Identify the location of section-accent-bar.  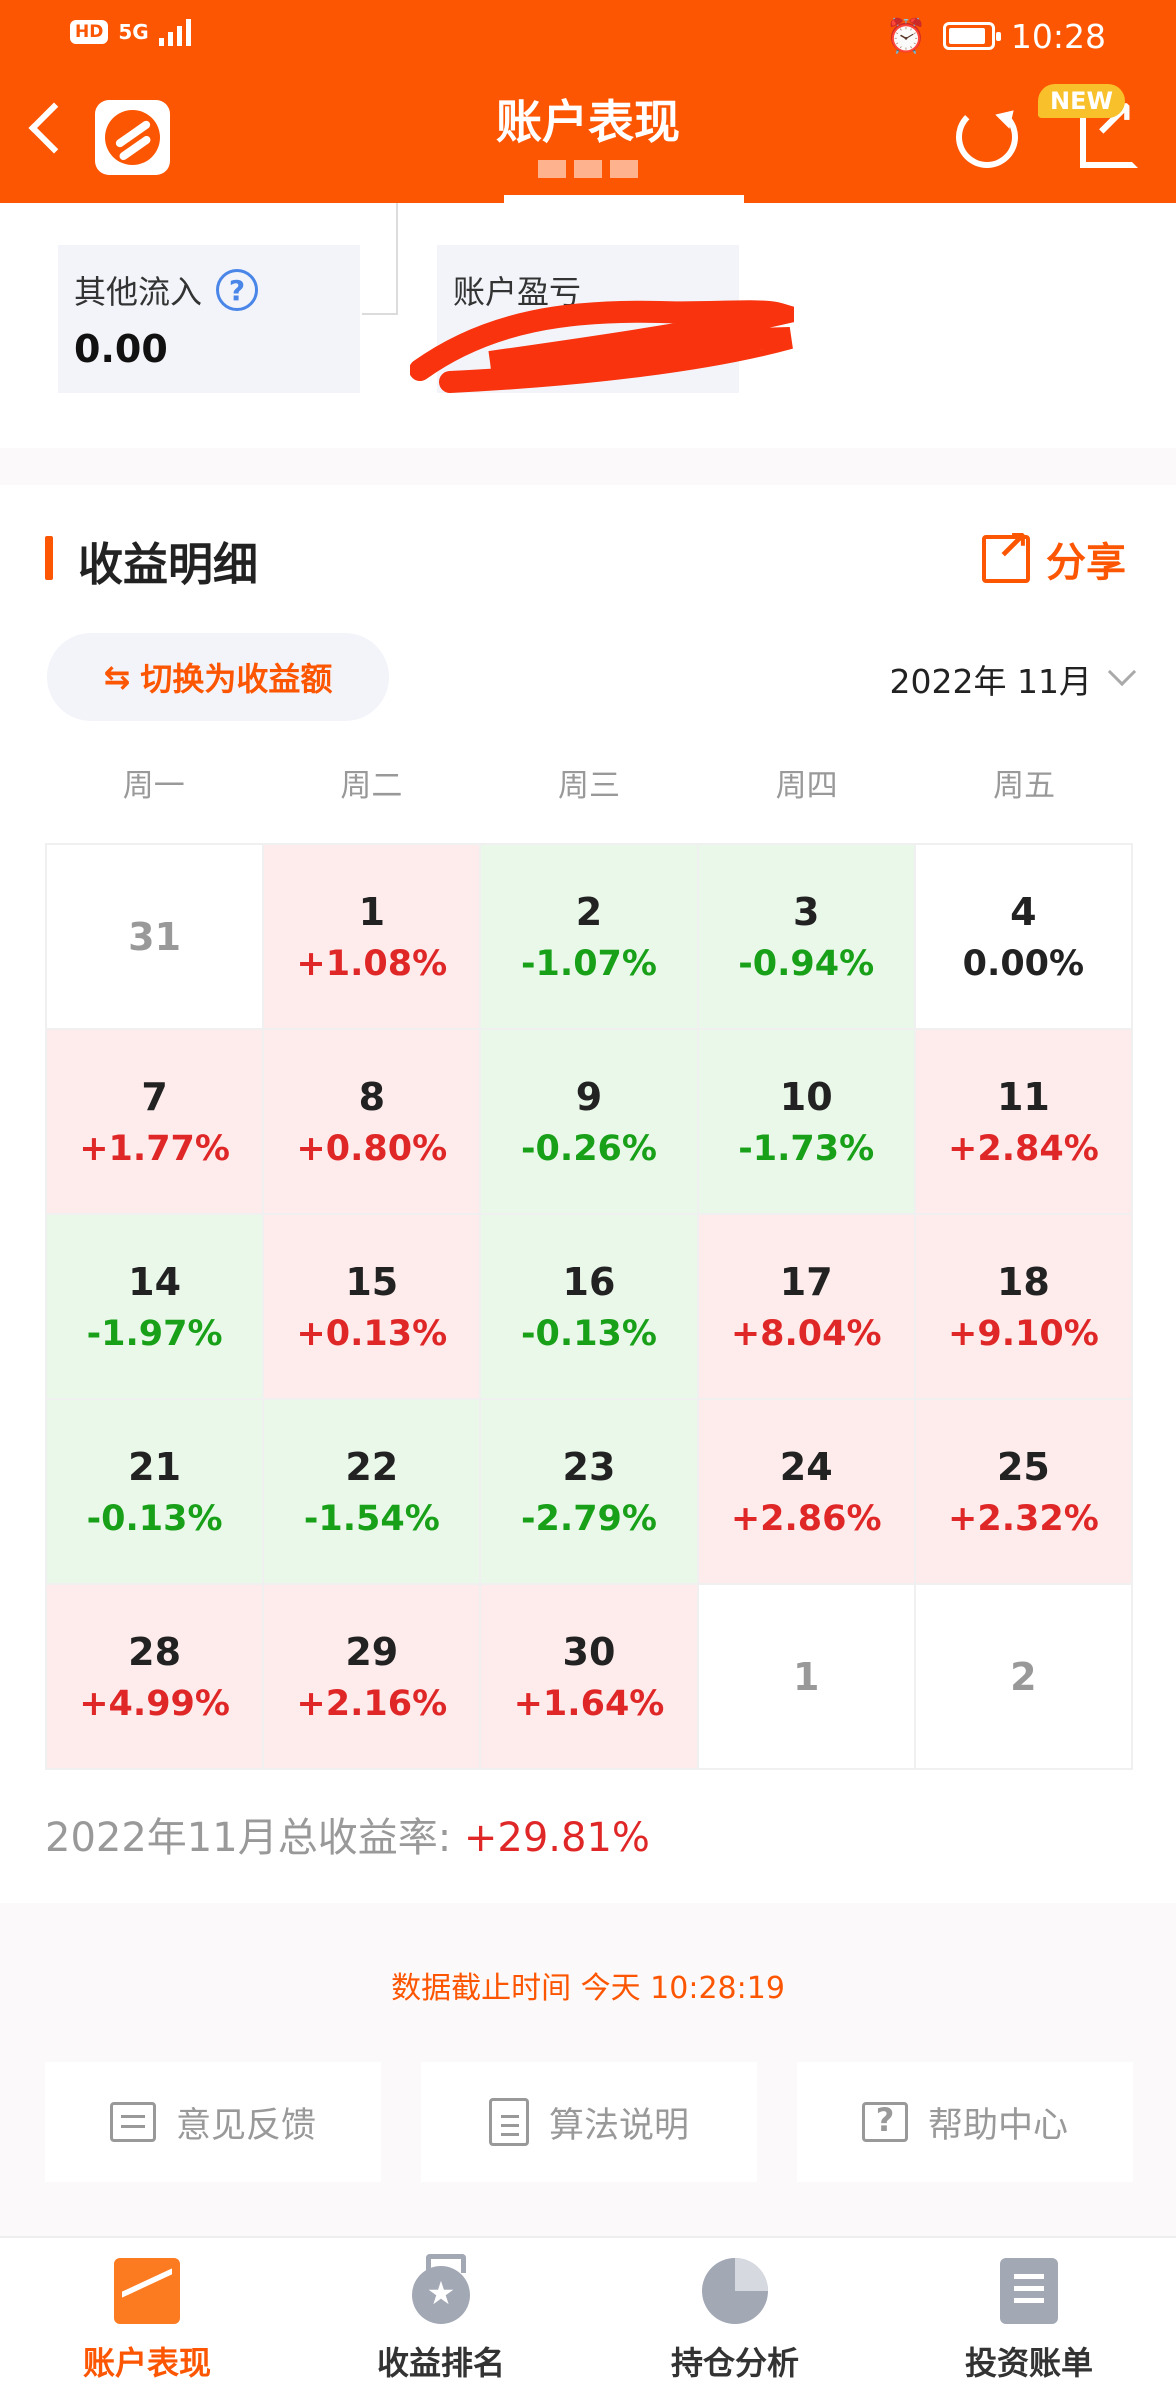
(49, 558).